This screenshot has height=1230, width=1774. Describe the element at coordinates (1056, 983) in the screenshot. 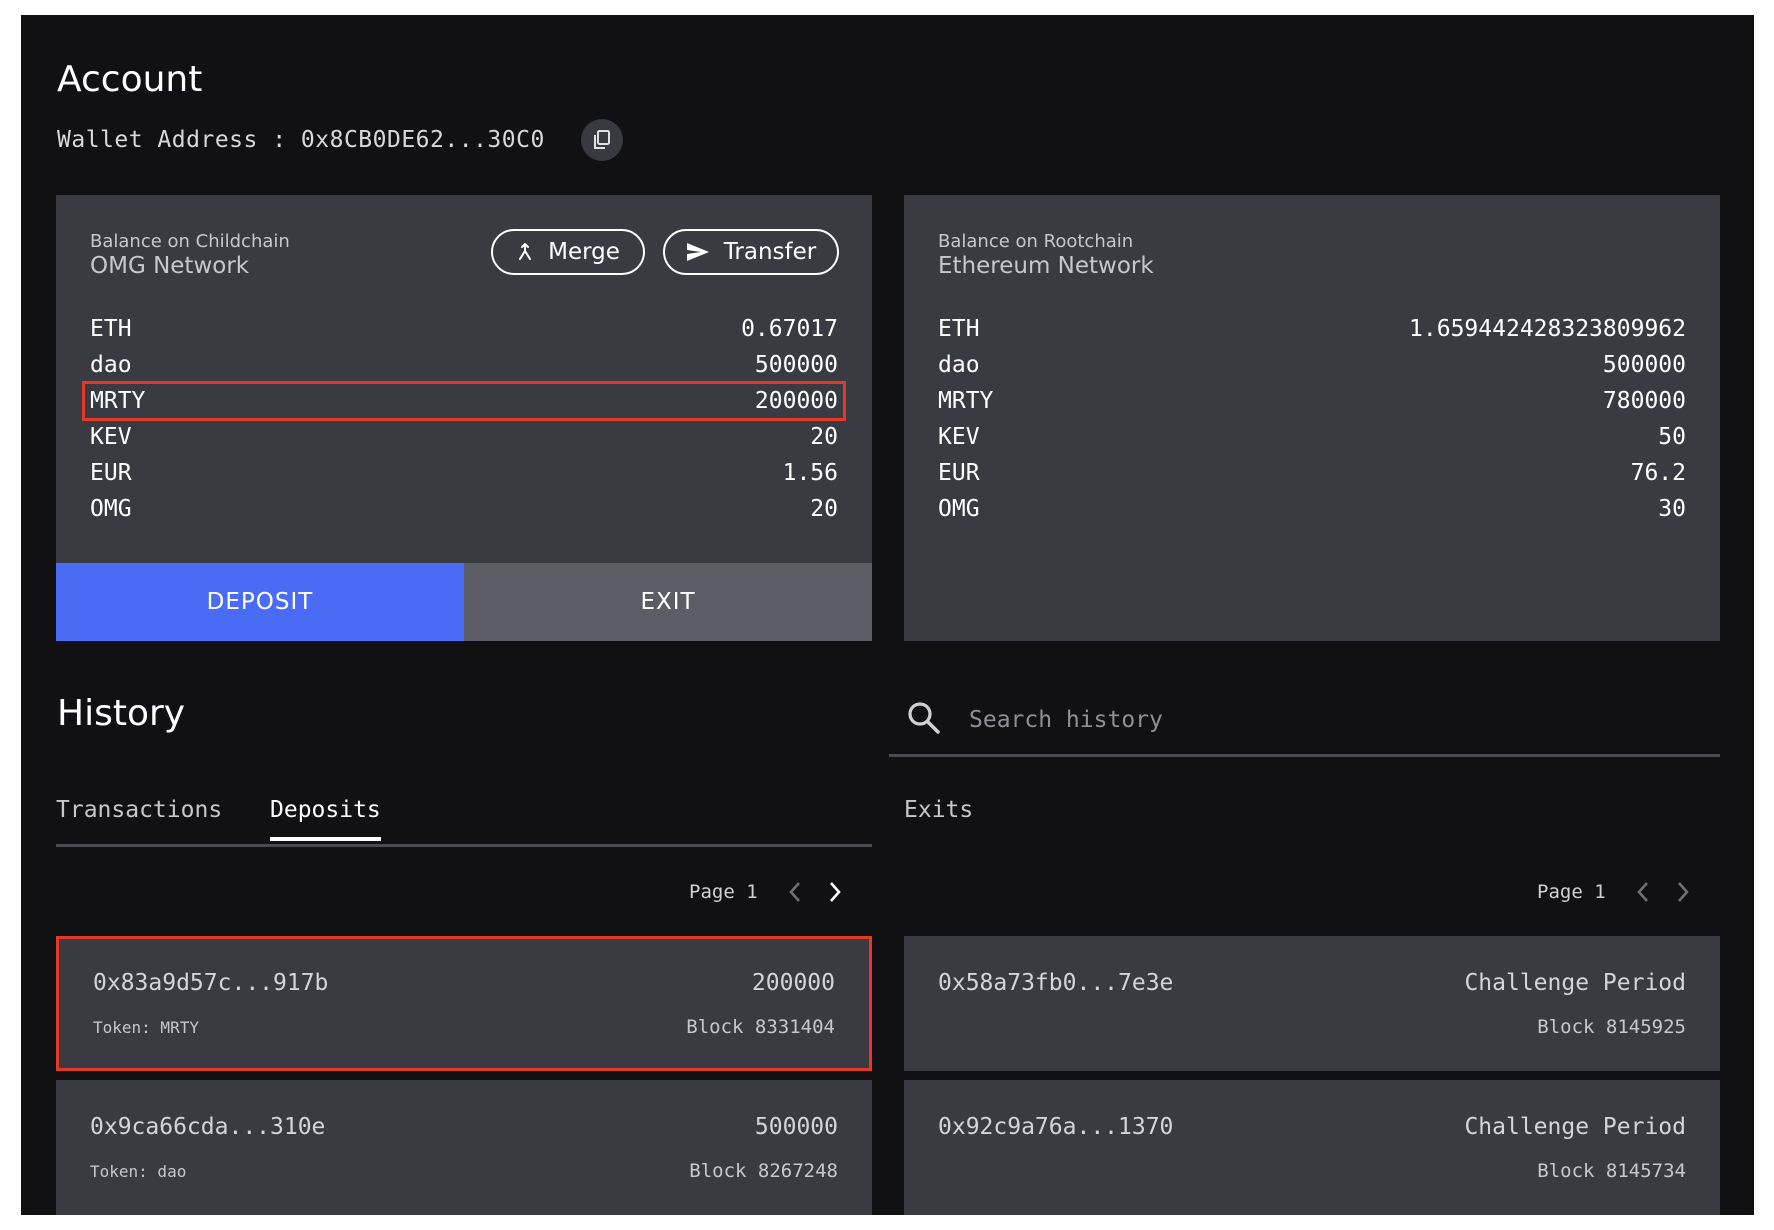

I see `exit-hash: 0x58a73fb0...7e3e` at that location.